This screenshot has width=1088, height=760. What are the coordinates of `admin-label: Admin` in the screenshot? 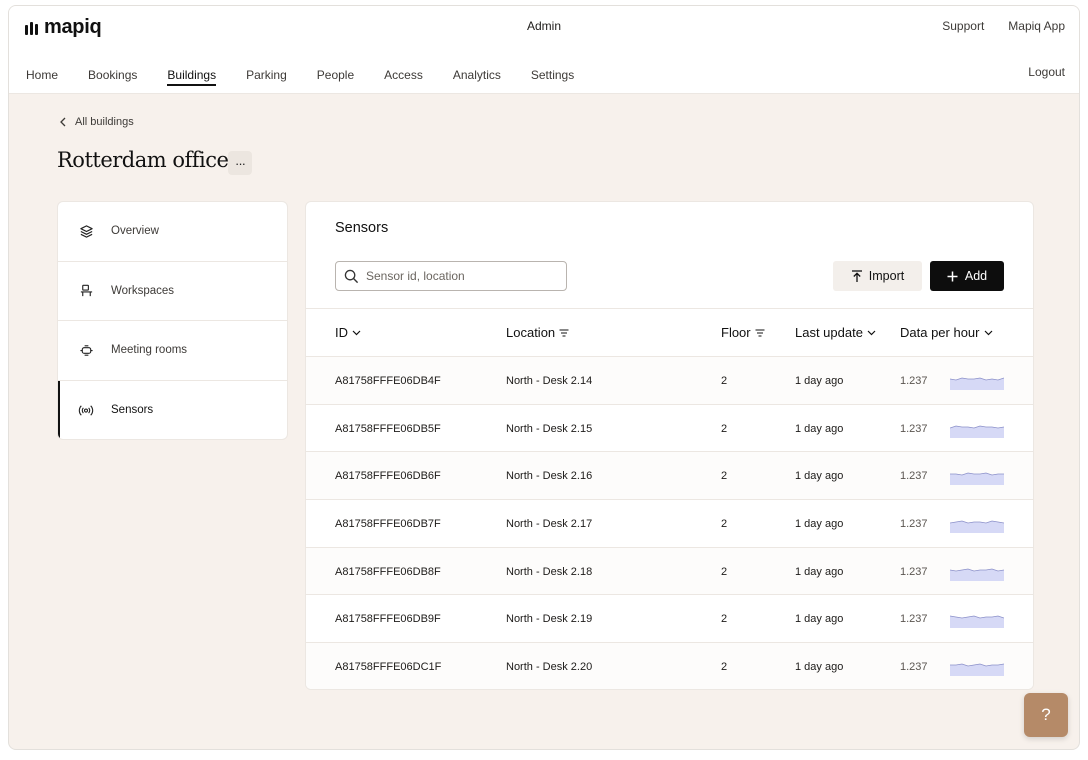 It's located at (544, 26).